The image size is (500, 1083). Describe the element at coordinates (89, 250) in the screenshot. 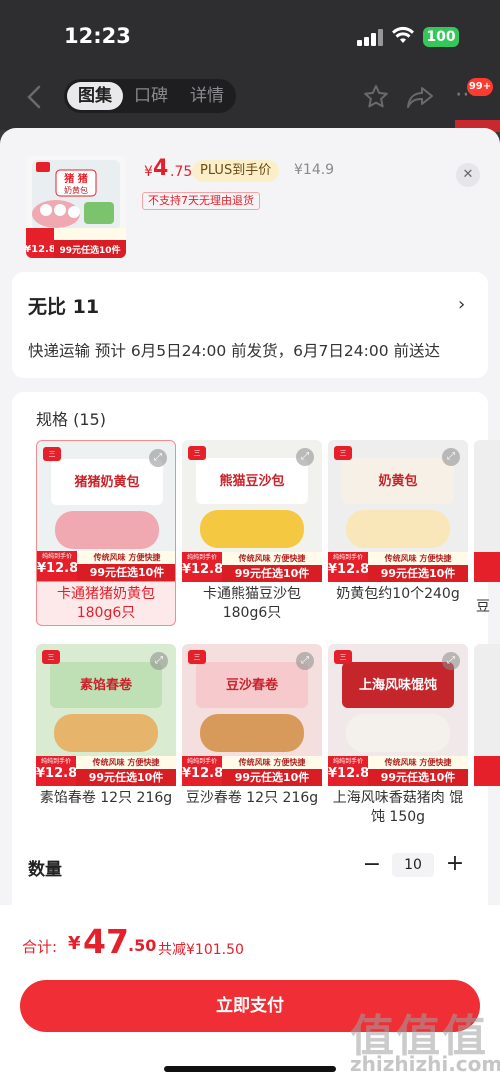

I see `svg-text: 99元任选10件` at that location.